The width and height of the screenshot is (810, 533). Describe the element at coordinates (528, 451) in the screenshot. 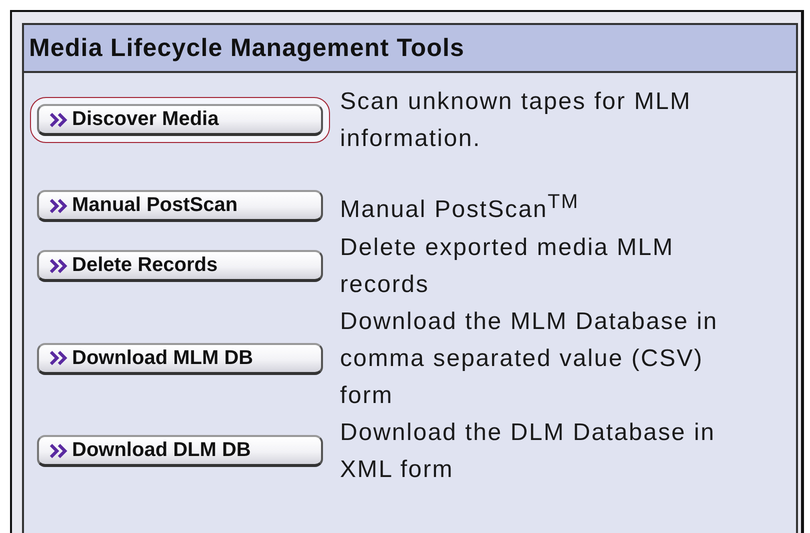

I see `tool-description: Download the DLM Database in XML form` at that location.